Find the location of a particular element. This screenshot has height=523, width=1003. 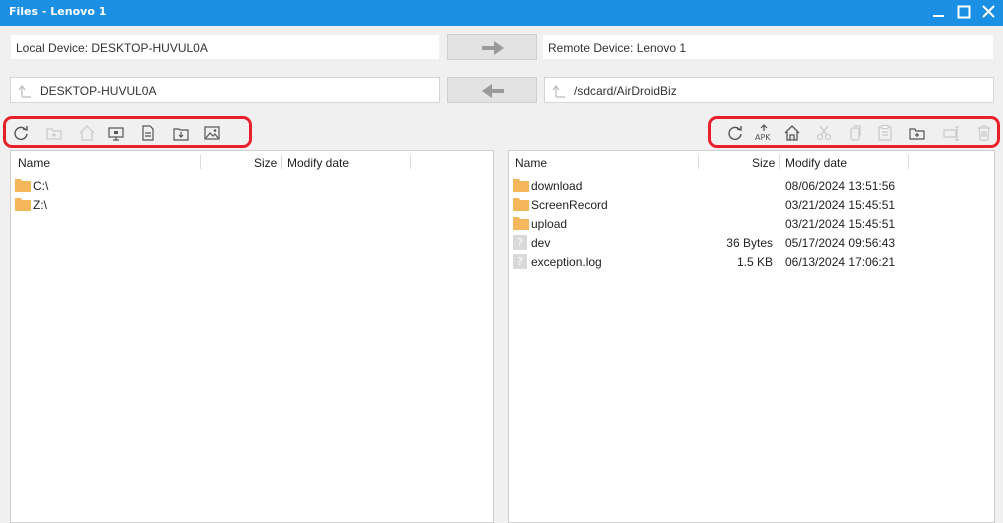

item-name: ScreenRecord is located at coordinates (569, 205).